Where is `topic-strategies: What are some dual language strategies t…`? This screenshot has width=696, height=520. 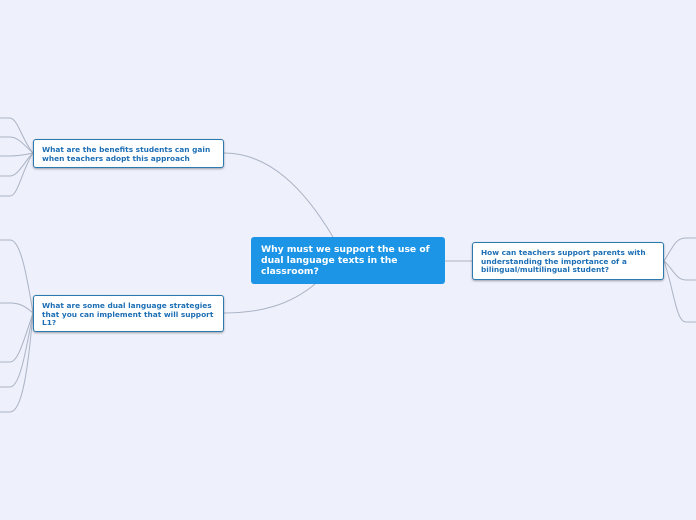
topic-strategies: What are some dual language strategies t… is located at coordinates (128, 313).